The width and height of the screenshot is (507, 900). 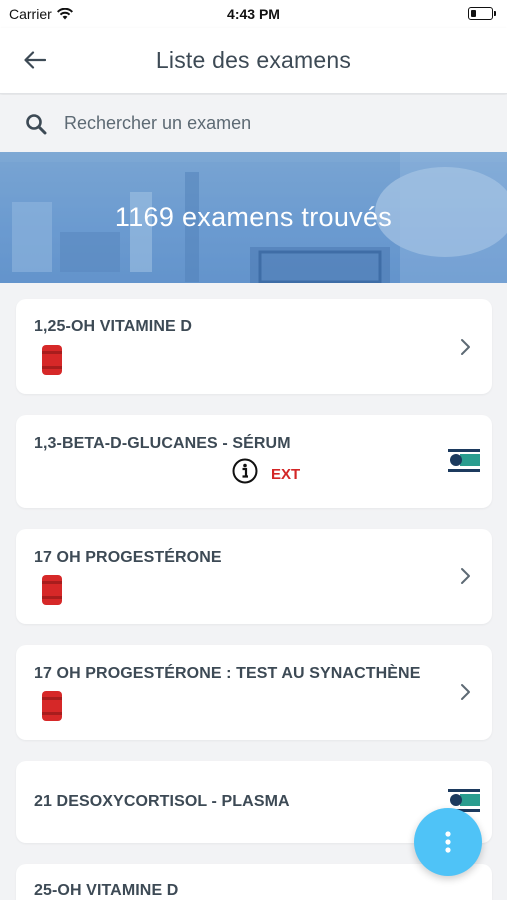 I want to click on exam-card: 25-OH VITAMINE D, so click(x=254, y=882).